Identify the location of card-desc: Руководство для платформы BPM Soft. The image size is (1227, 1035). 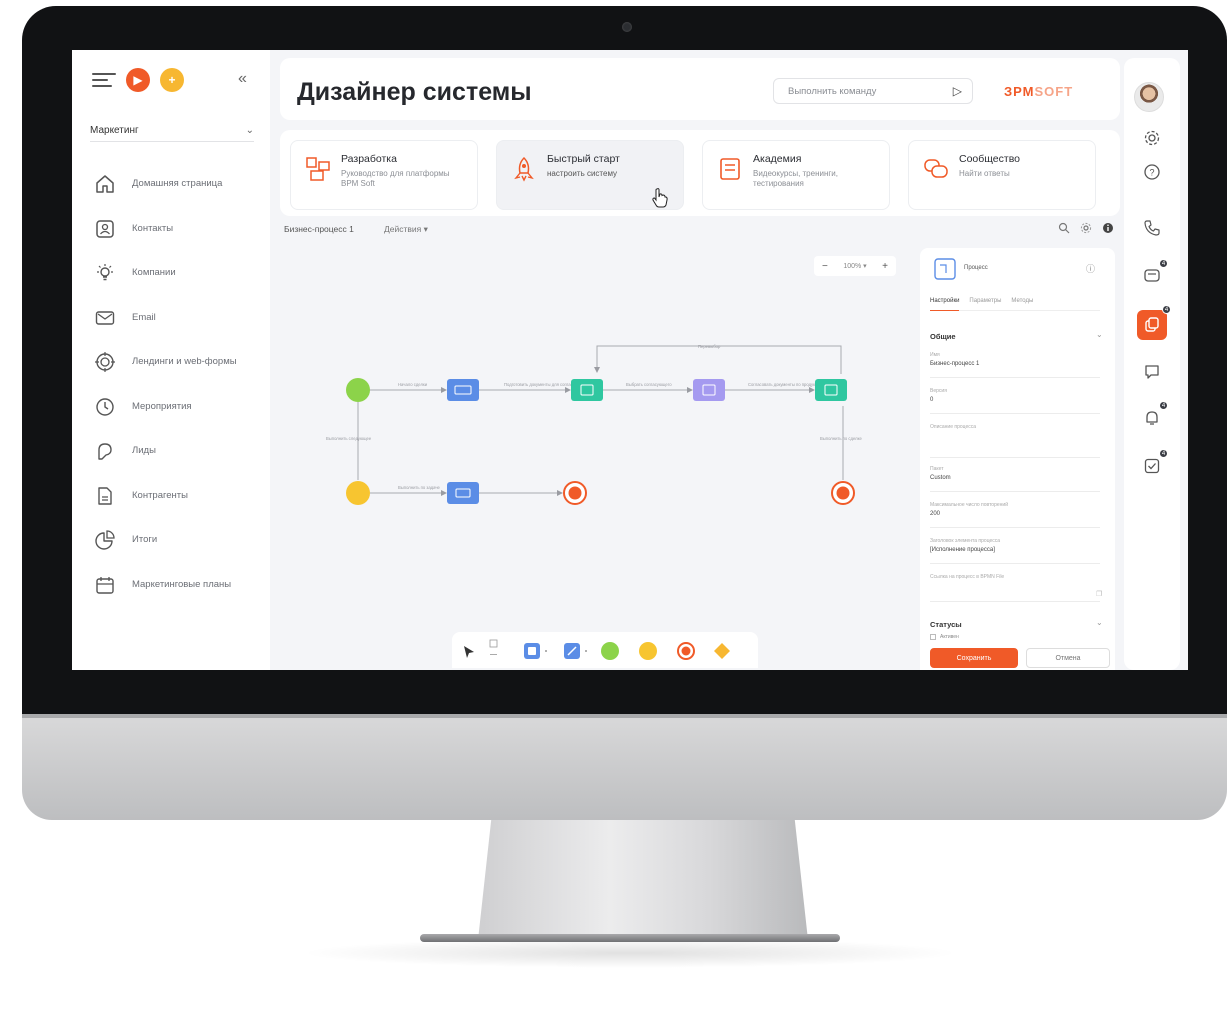
(395, 178).